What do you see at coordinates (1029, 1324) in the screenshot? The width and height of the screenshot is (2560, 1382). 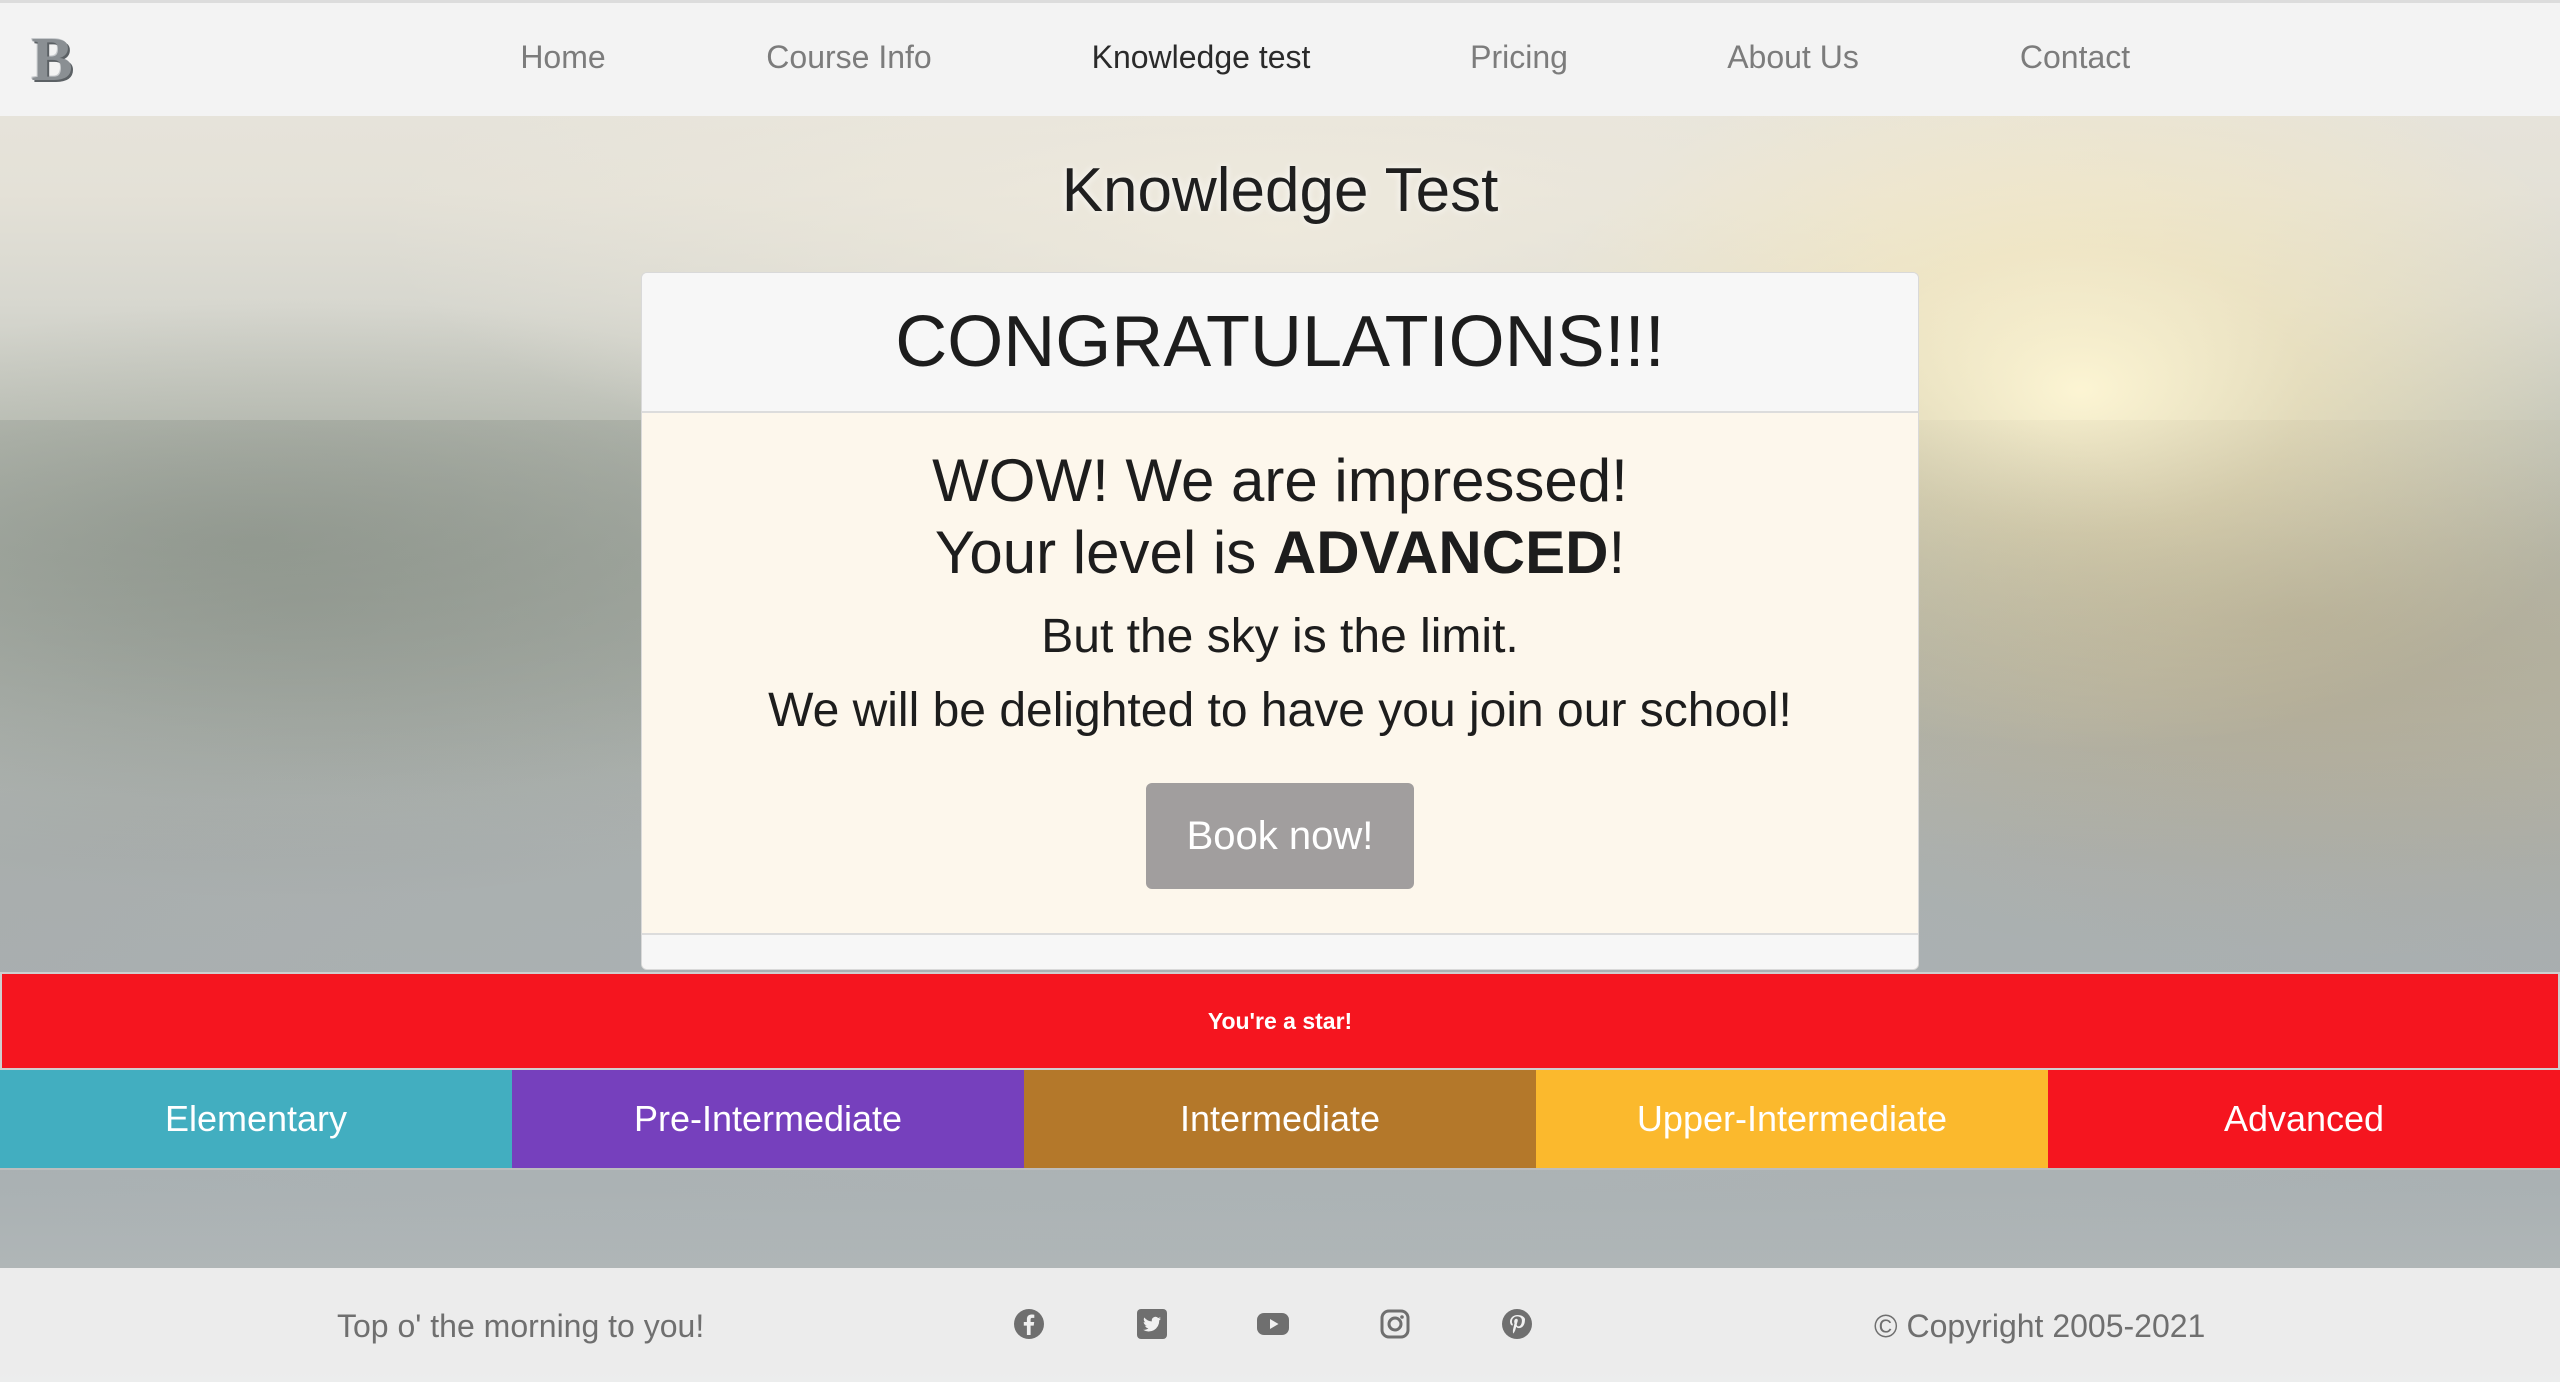 I see `facebook-icon` at bounding box center [1029, 1324].